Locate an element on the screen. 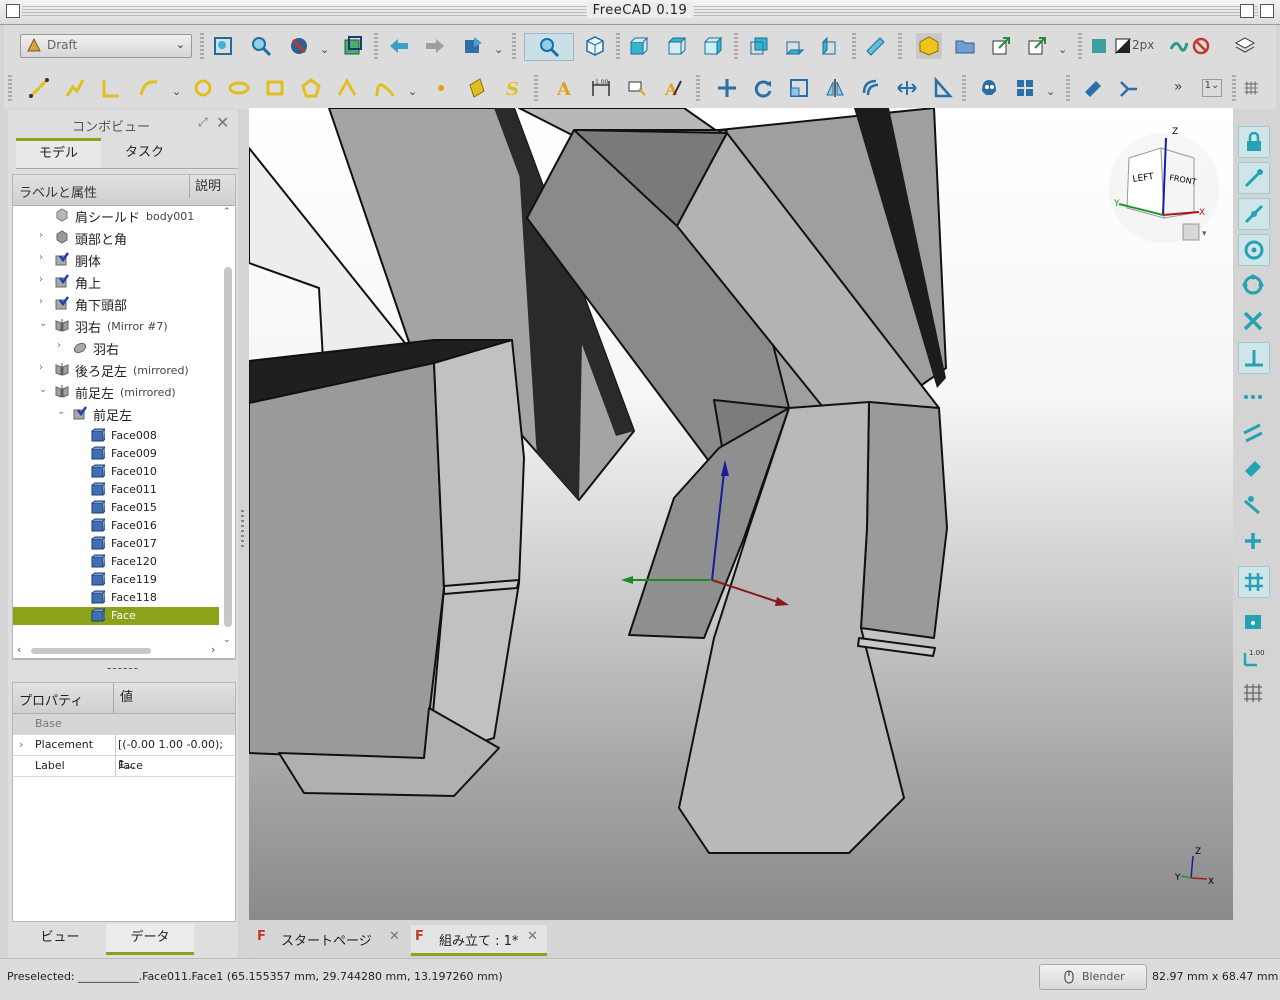 This screenshot has height=1000, width=1280. snap-intersection-icon is located at coordinates (1253, 321).